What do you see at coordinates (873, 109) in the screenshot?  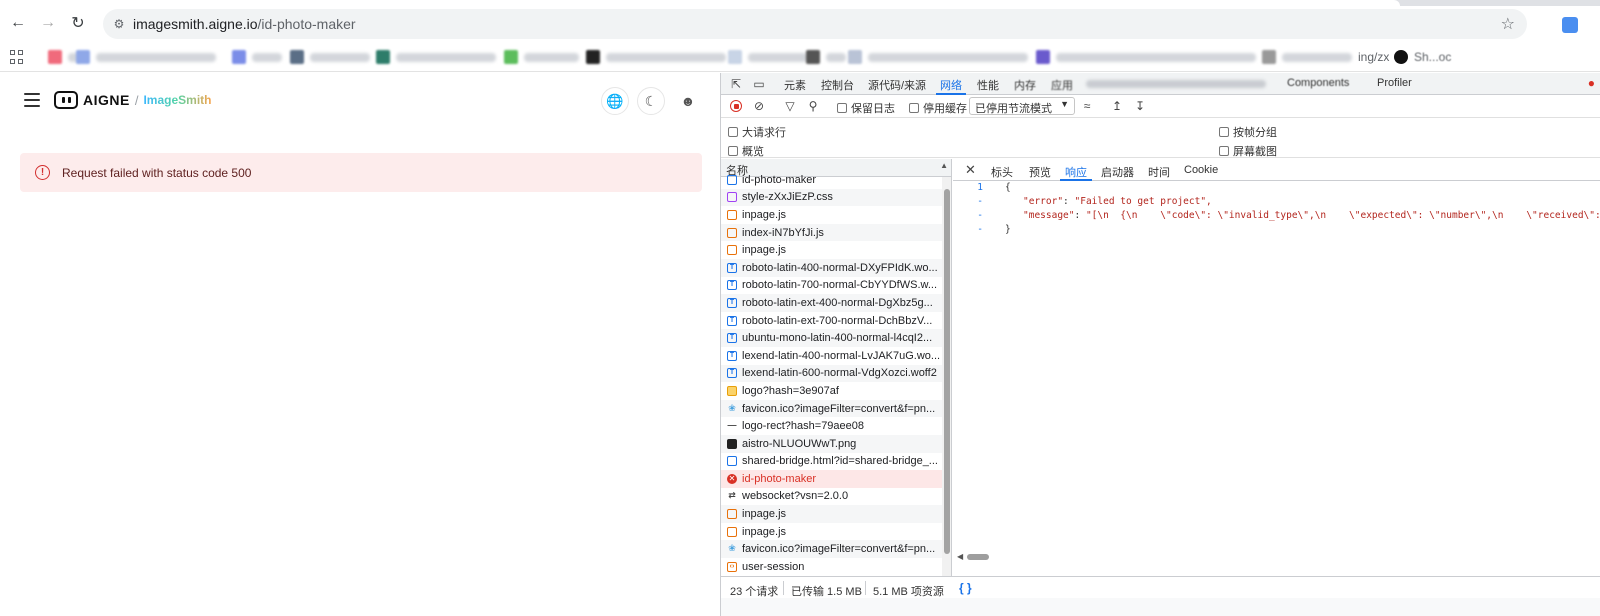 I see `preserve-log-label: 保留日志` at bounding box center [873, 109].